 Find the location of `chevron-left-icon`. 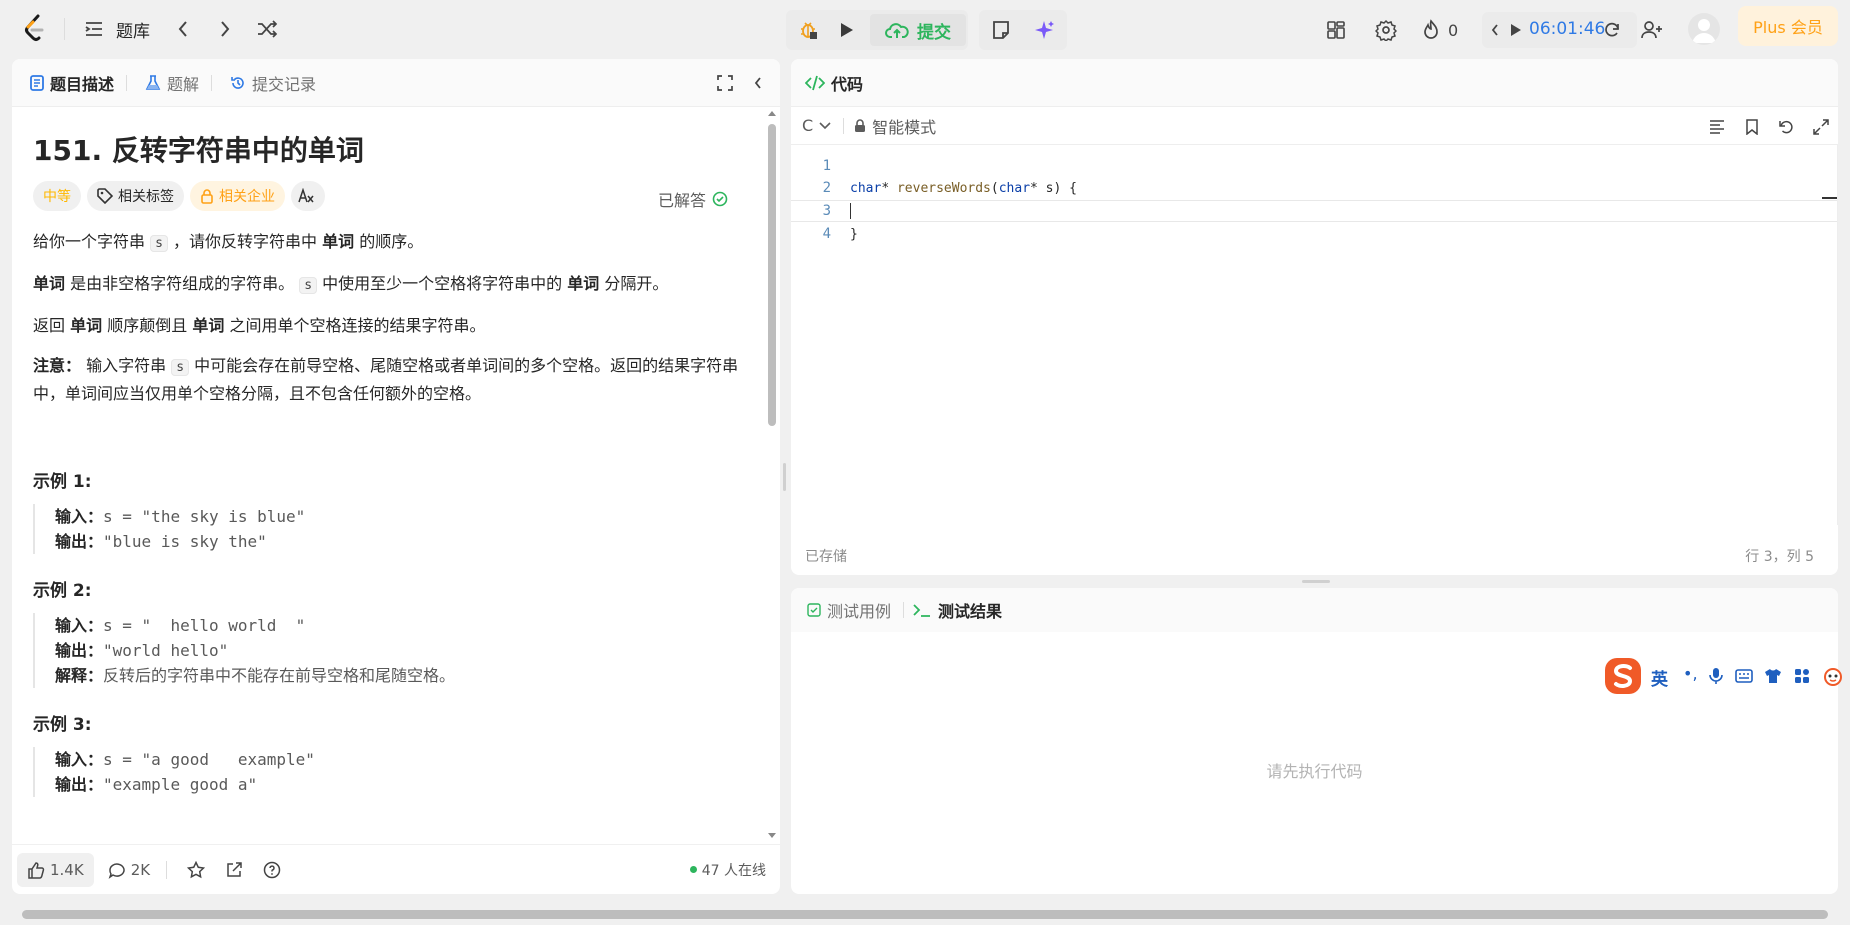

chevron-left-icon is located at coordinates (182, 29).